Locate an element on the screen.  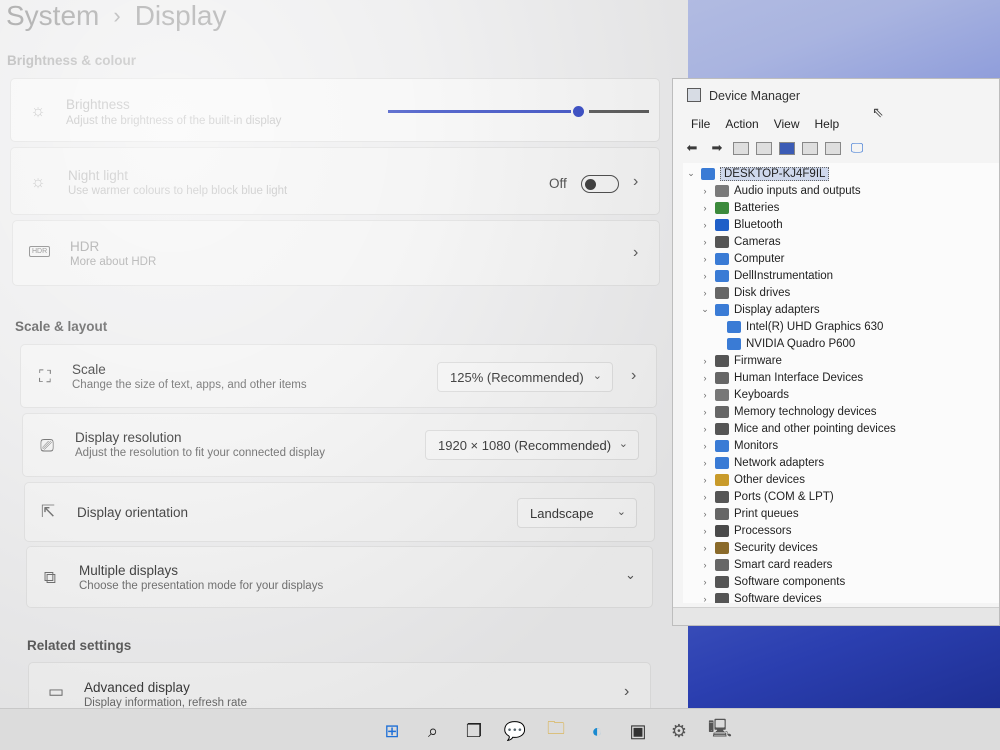
tree-category: › Smart card readers is located at coordinates (765, 564).